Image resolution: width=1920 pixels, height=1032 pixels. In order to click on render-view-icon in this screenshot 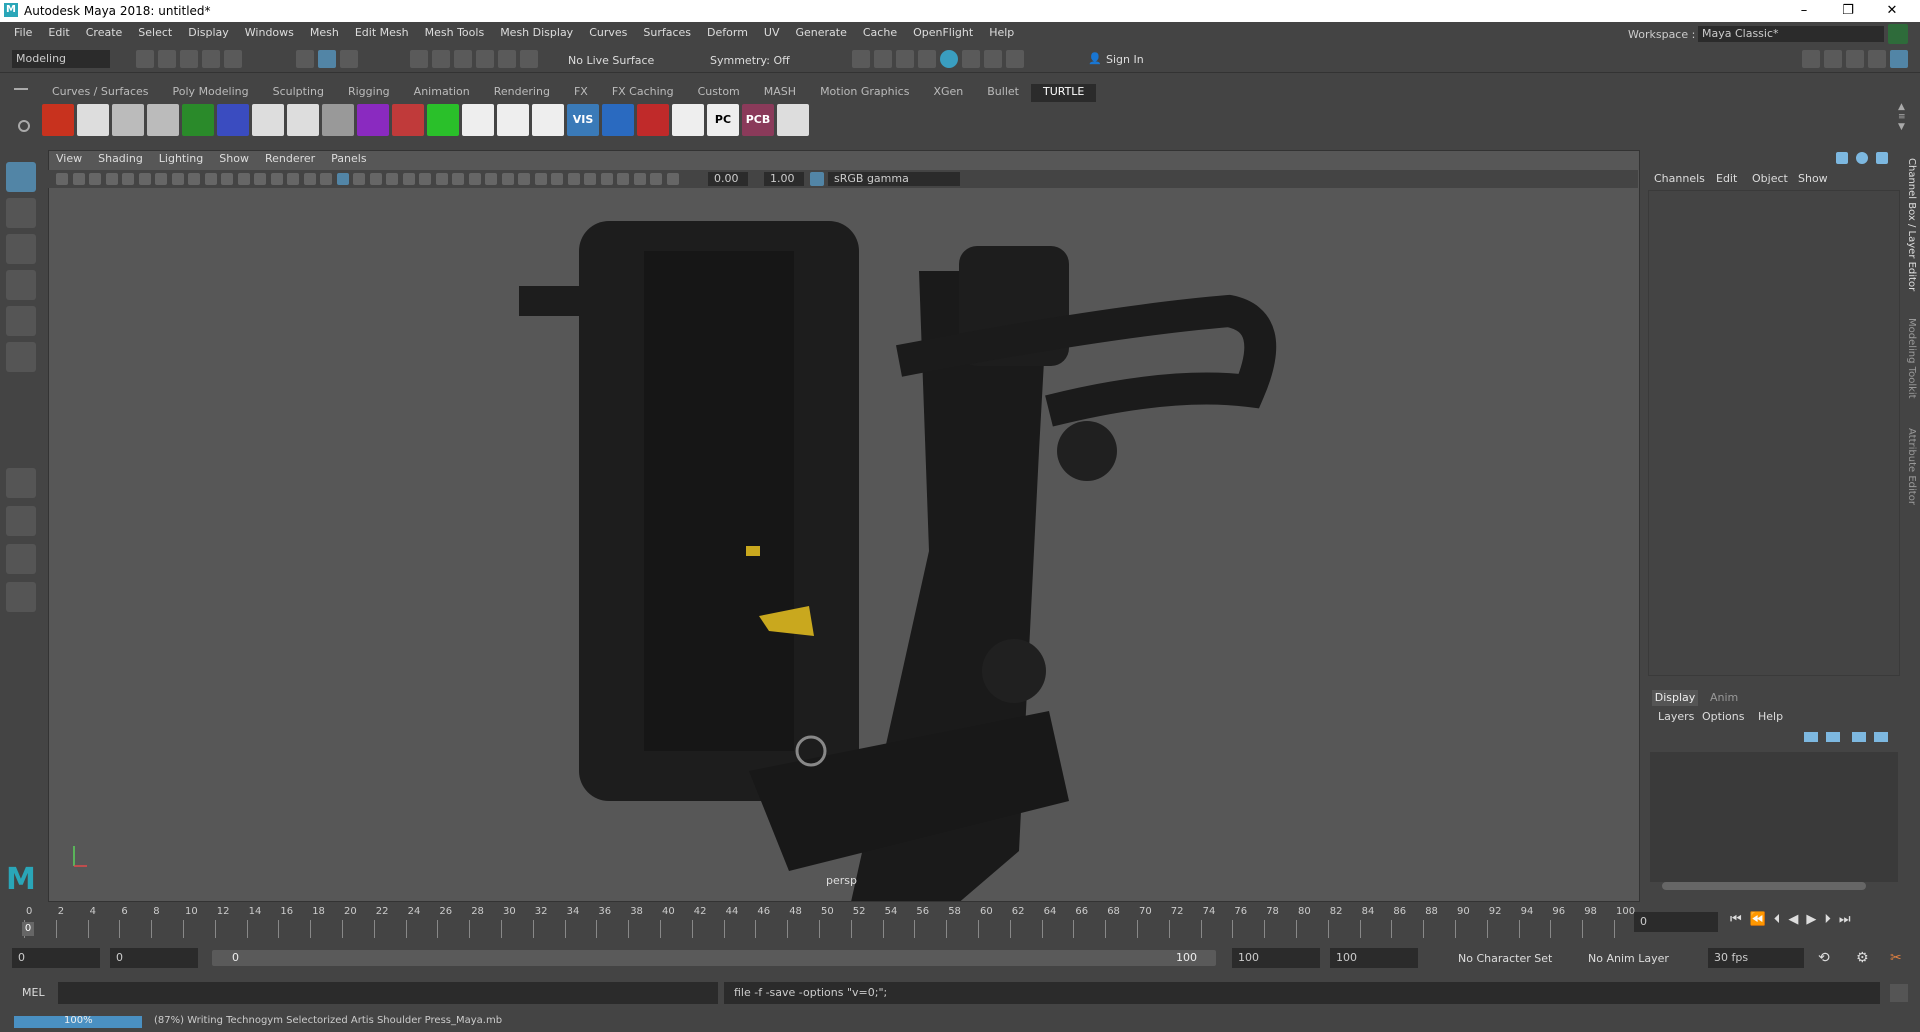, I will do `click(861, 59)`.